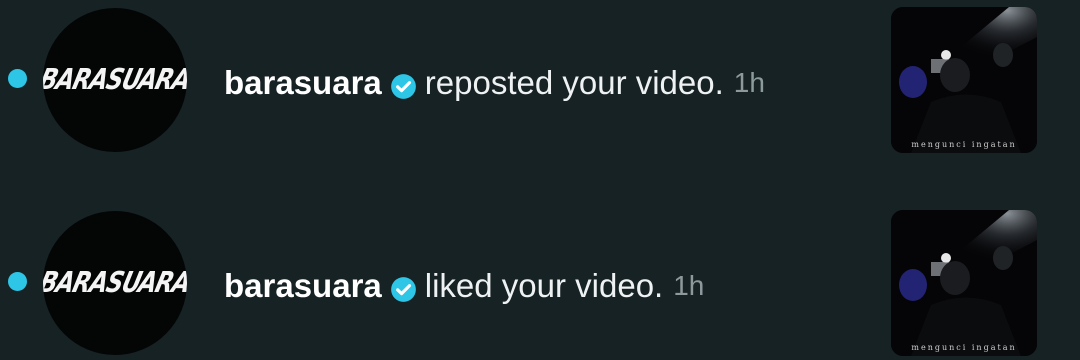 This screenshot has width=1080, height=360. I want to click on notification-action: reposted your video., so click(574, 82).